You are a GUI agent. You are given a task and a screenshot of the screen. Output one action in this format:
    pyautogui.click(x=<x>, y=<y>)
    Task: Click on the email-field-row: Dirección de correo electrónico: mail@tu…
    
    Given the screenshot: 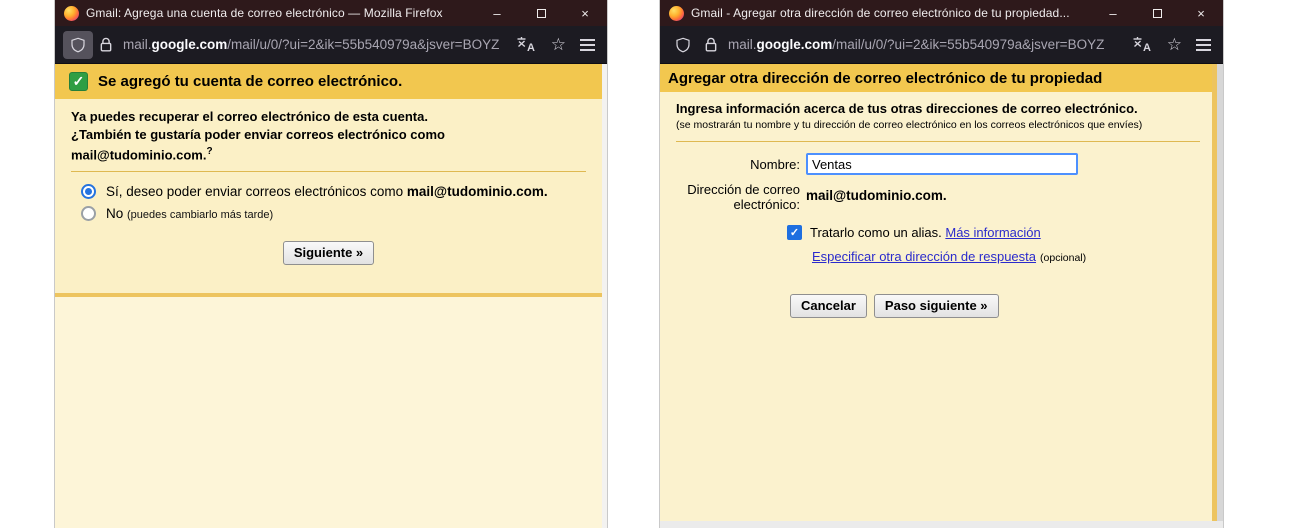 What is the action you would take?
    pyautogui.click(x=938, y=197)
    